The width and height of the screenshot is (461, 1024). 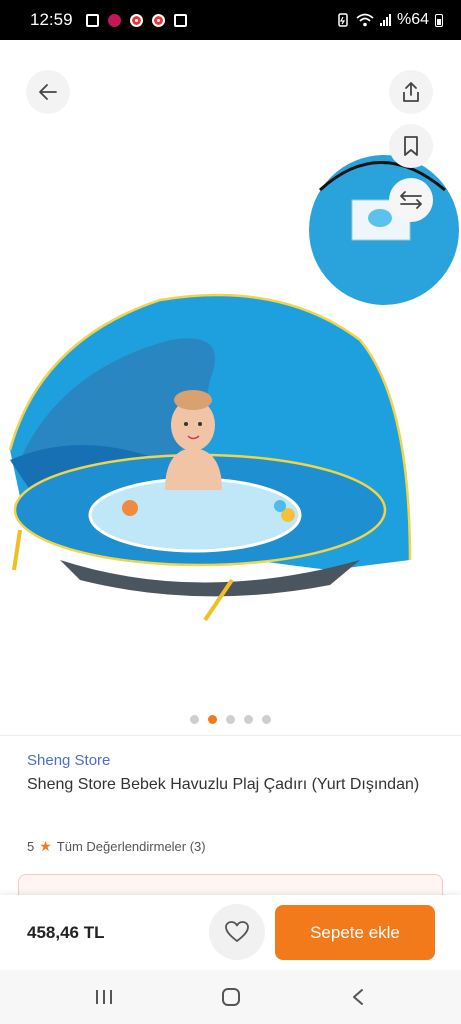 I want to click on star-icon: ★, so click(x=45, y=846).